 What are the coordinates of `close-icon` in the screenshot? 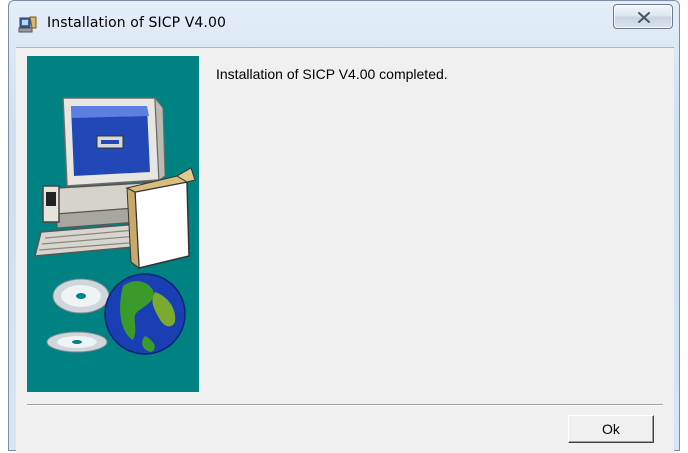 It's located at (644, 17).